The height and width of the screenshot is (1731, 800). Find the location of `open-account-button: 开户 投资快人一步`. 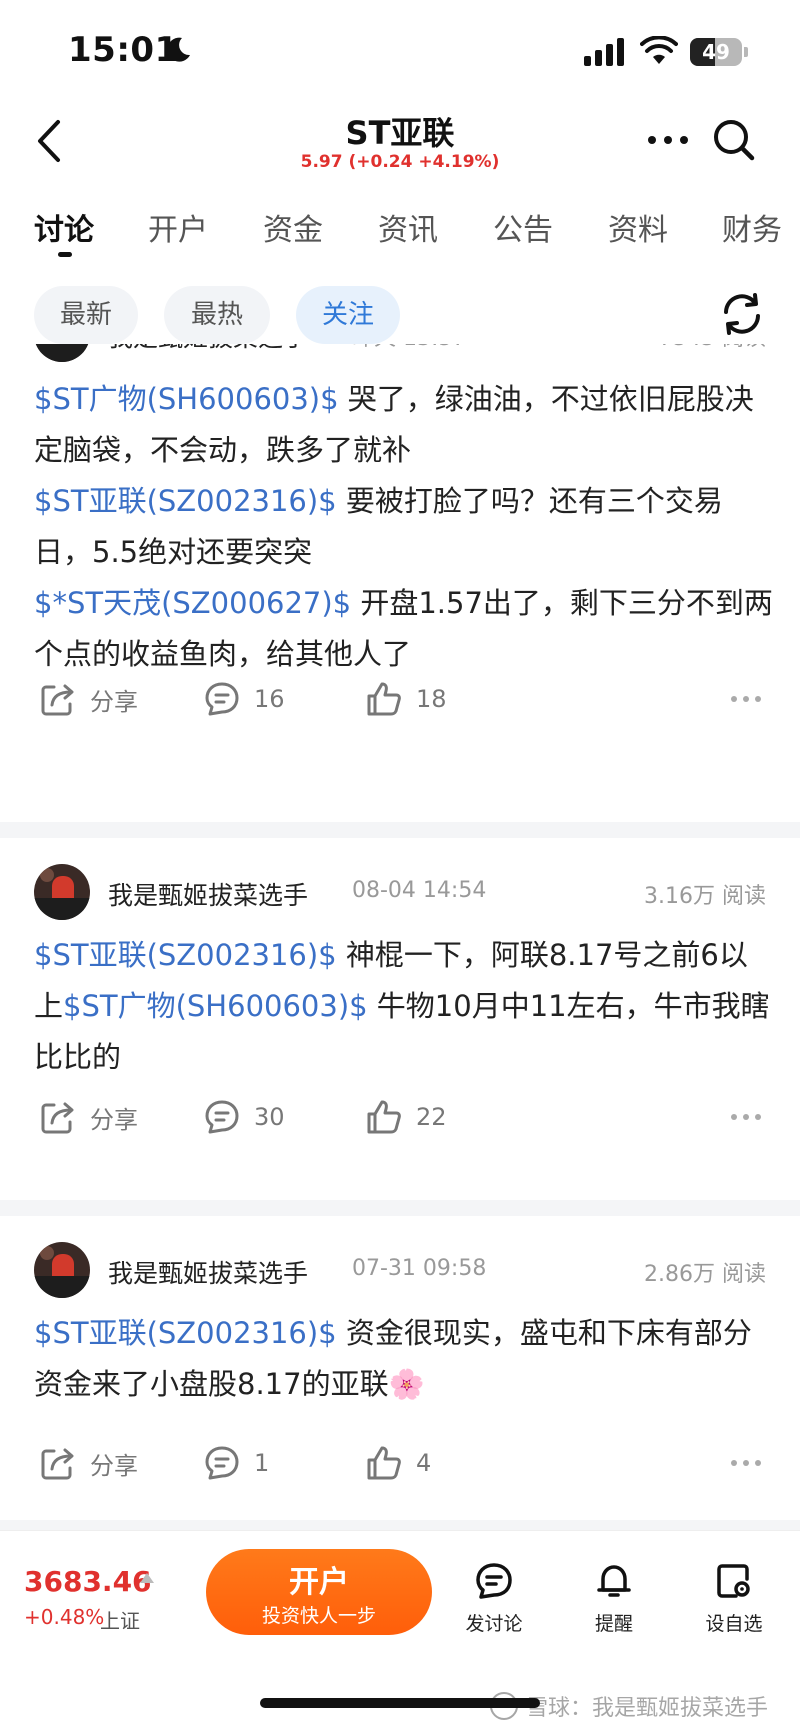

open-account-button: 开户 投资快人一步 is located at coordinates (319, 1592).